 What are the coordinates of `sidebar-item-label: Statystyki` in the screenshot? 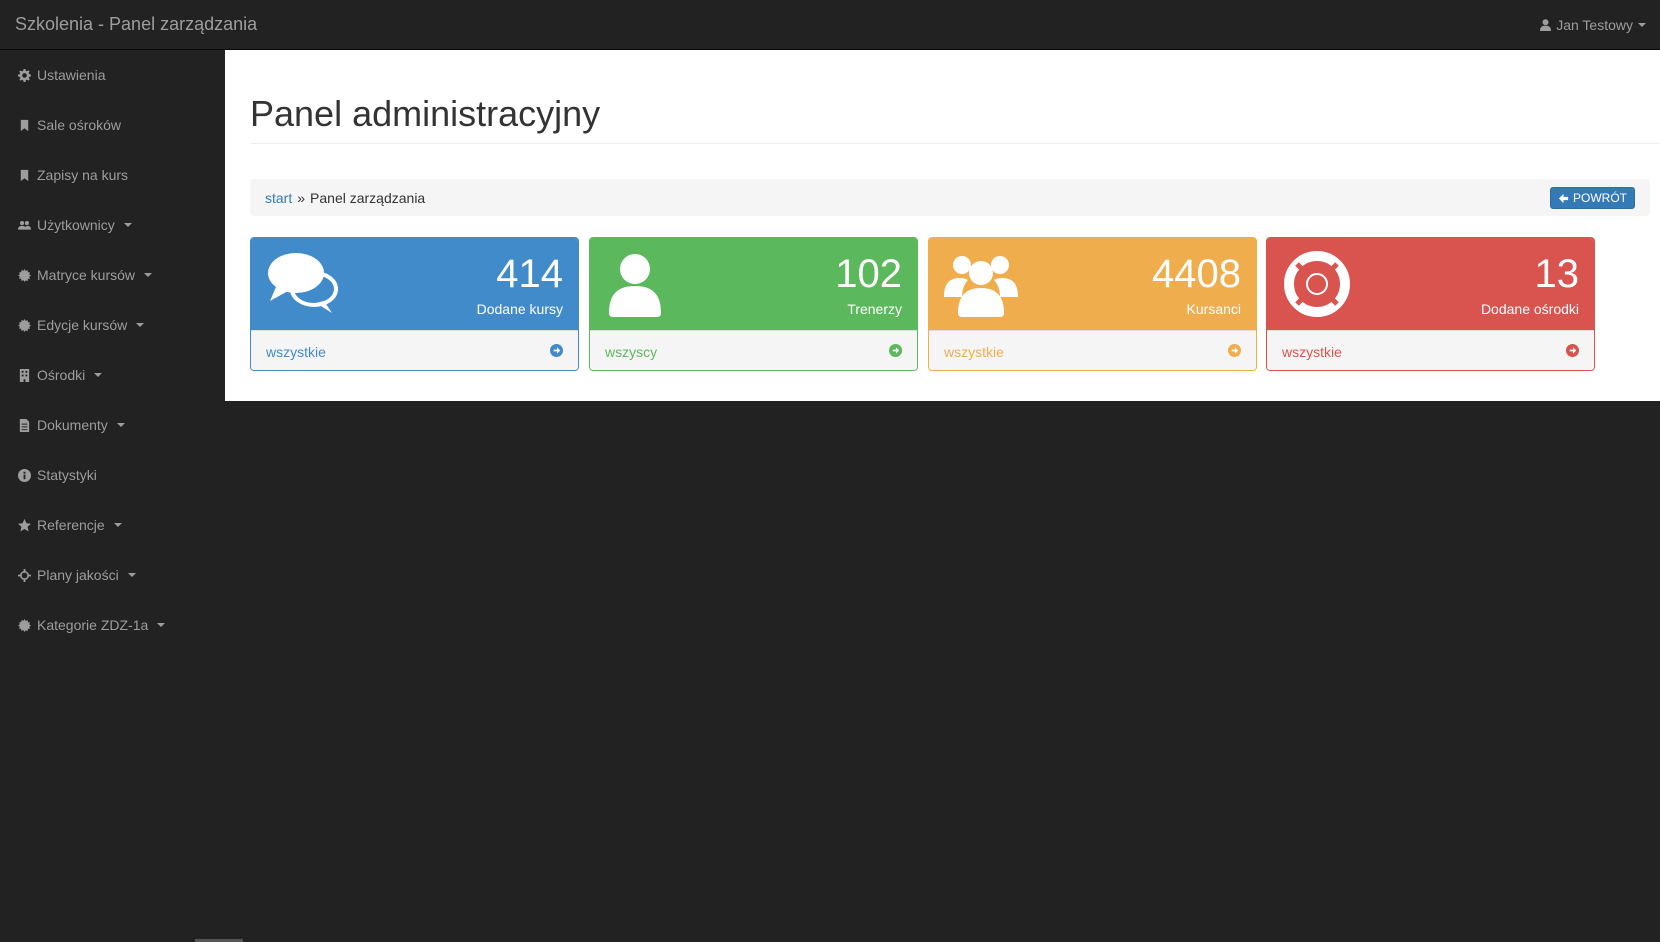 It's located at (67, 475).